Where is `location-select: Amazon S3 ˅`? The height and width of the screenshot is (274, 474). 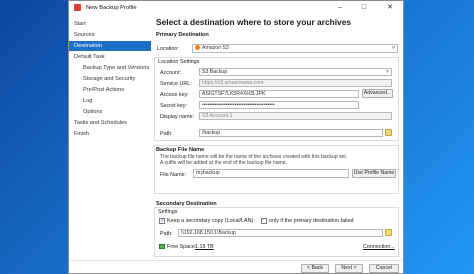 location-select: Amazon S3 ˅ is located at coordinates (295, 48).